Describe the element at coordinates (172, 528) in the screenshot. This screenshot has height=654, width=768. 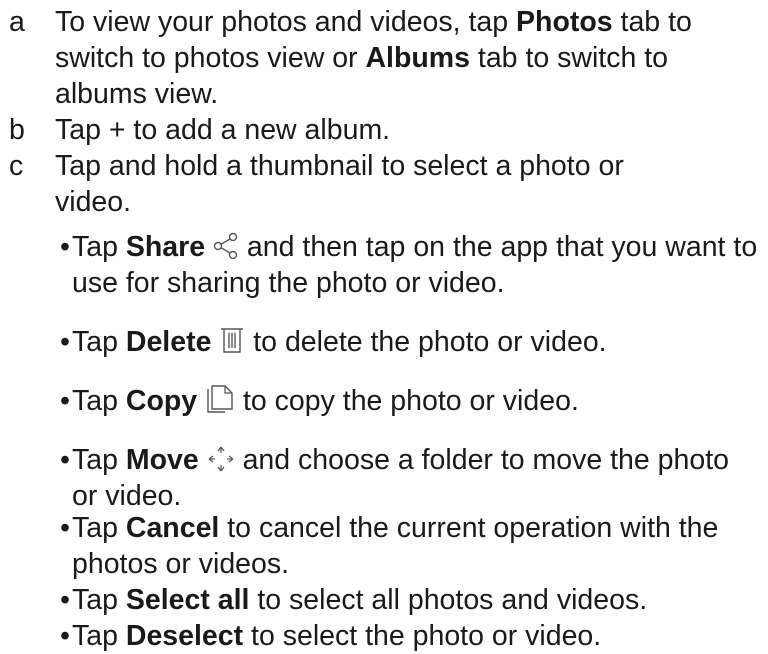
I see `cancel-label: Cancel` at that location.